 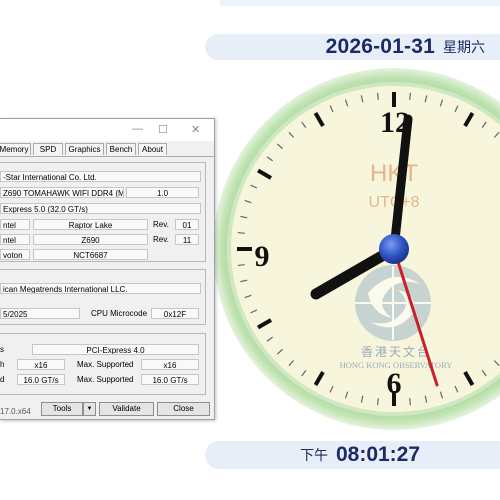 I want to click on manufacturer-field: -Star International Co. Ltd., so click(x=100, y=176).